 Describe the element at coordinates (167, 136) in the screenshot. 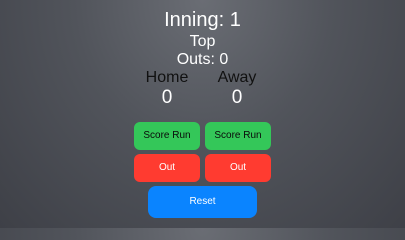

I see `home-score-run-button: Score Run` at that location.